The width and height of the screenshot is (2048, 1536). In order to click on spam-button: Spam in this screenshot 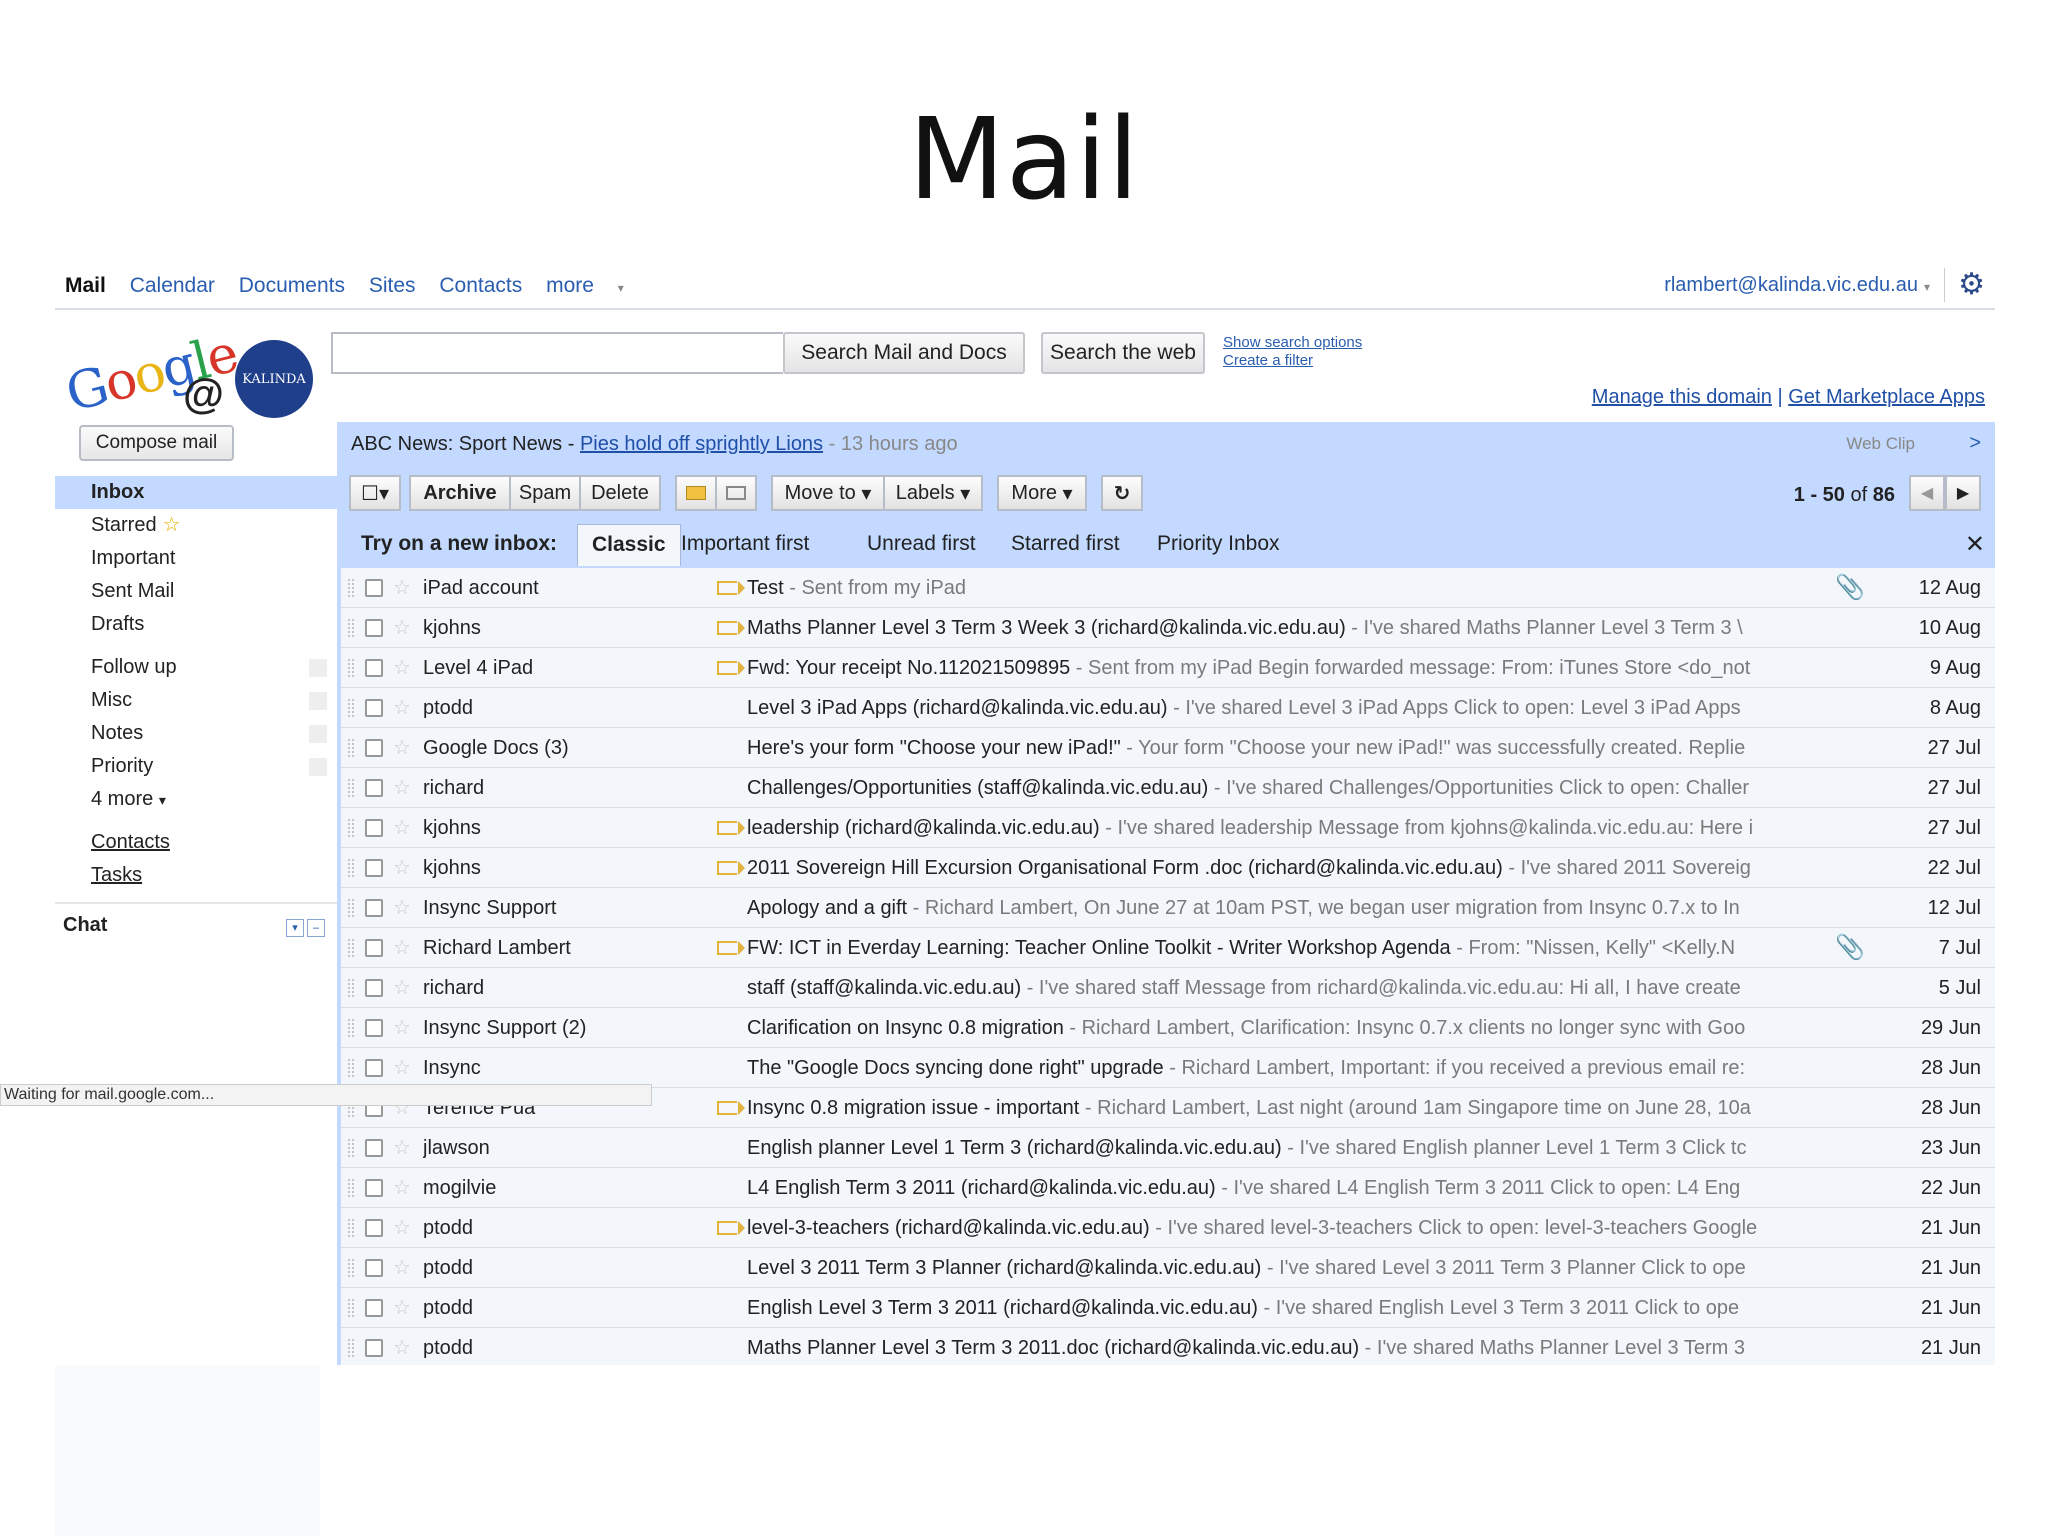, I will do `click(545, 493)`.